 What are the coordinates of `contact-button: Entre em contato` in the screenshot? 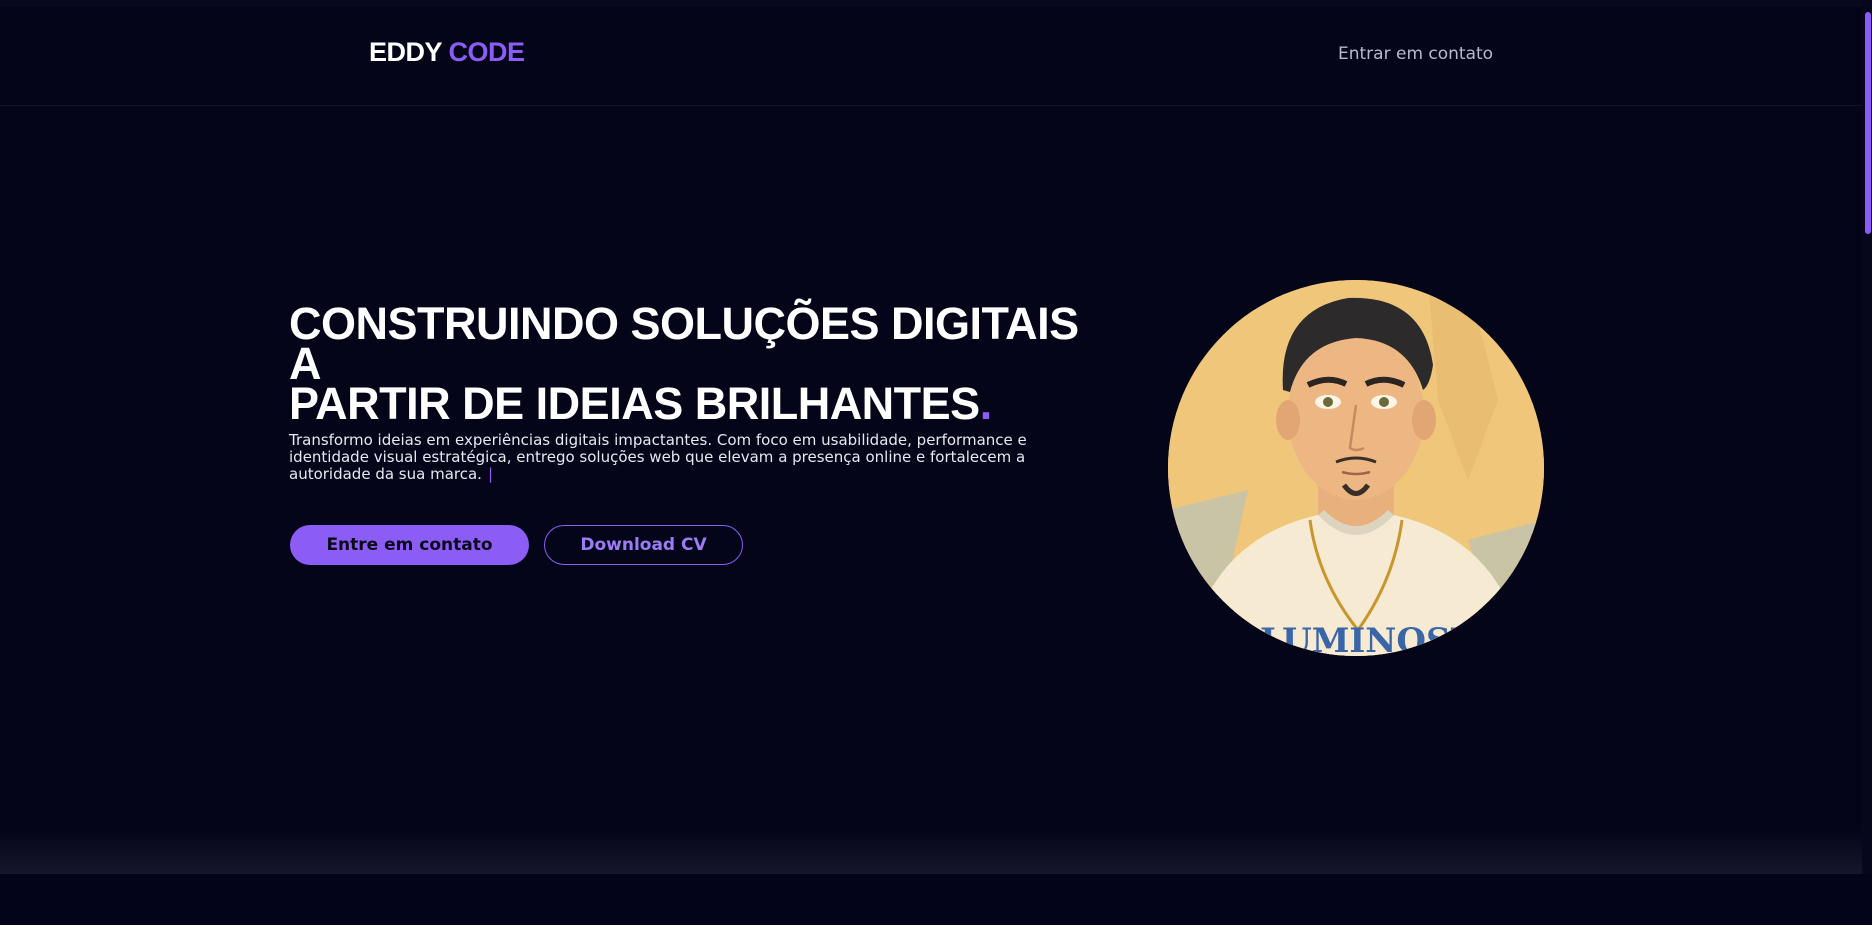 It's located at (409, 545).